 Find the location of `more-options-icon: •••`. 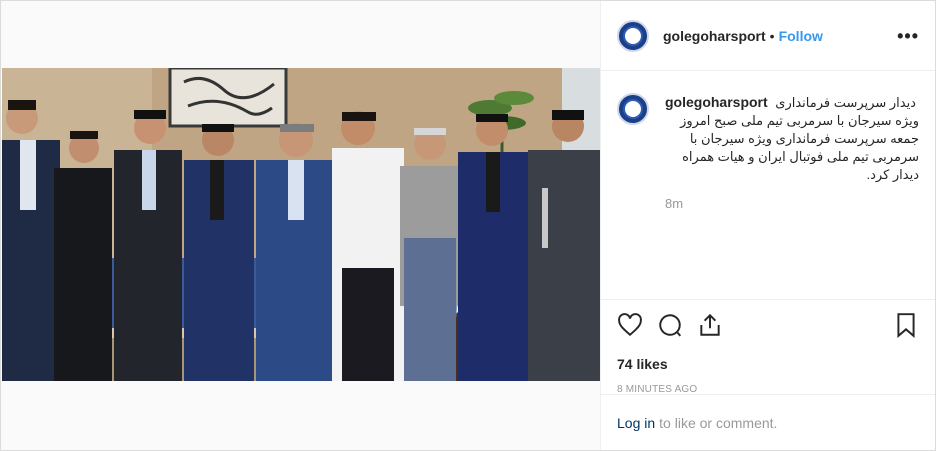

more-options-icon: ••• is located at coordinates (908, 36).